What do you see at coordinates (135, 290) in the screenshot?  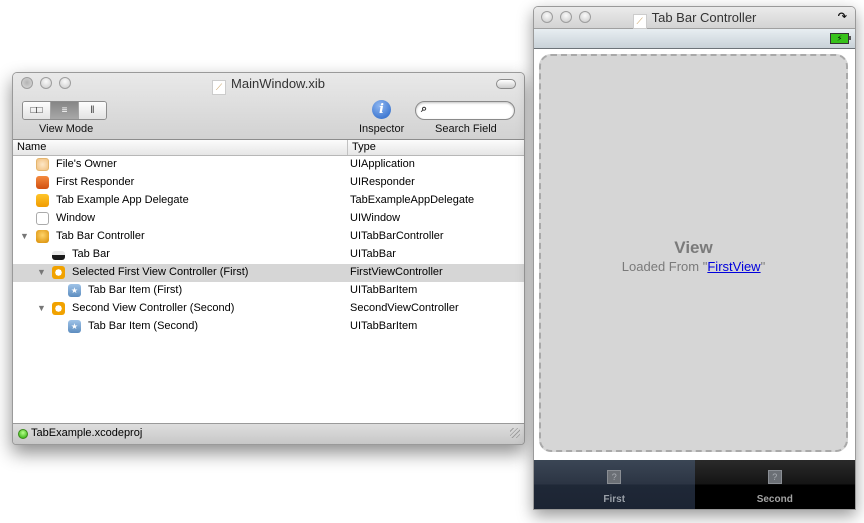 I see `item-name: Tab Bar Item (First)` at bounding box center [135, 290].